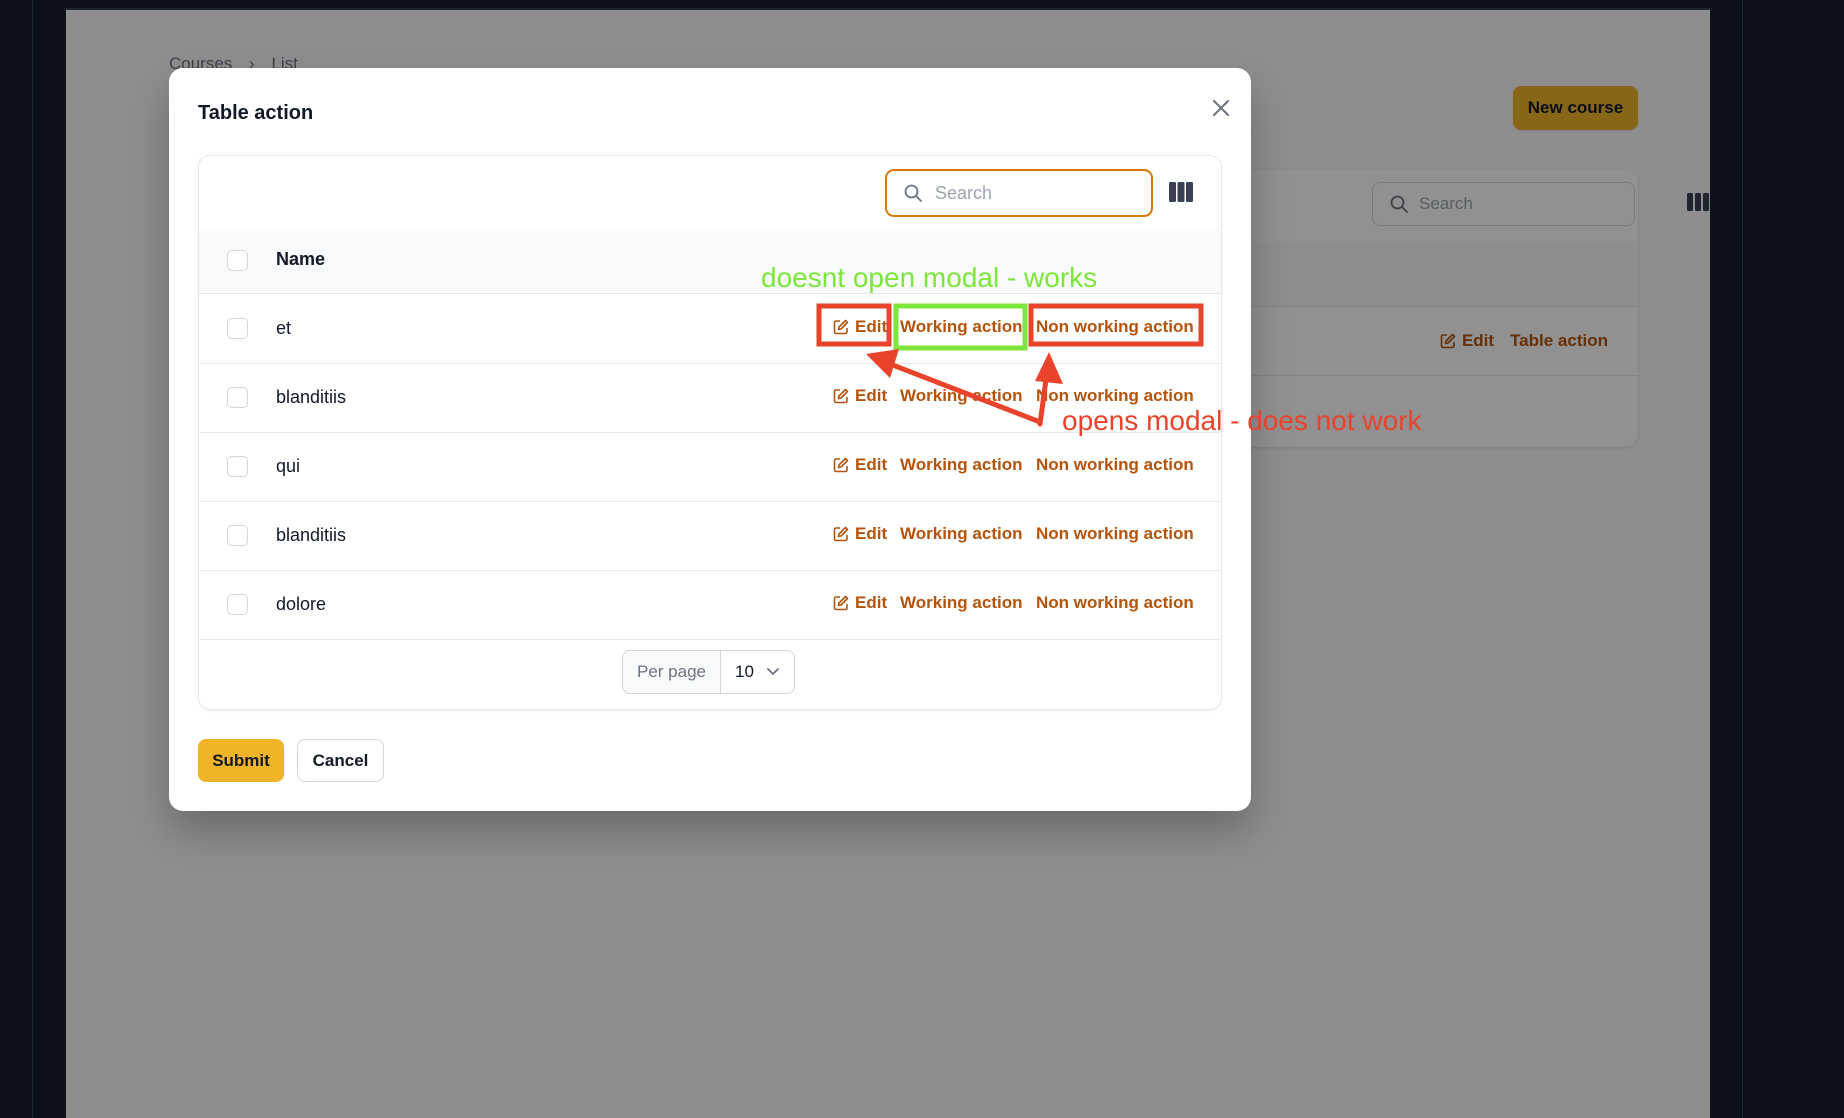  What do you see at coordinates (256, 113) in the screenshot?
I see `modal-title: Table action` at bounding box center [256, 113].